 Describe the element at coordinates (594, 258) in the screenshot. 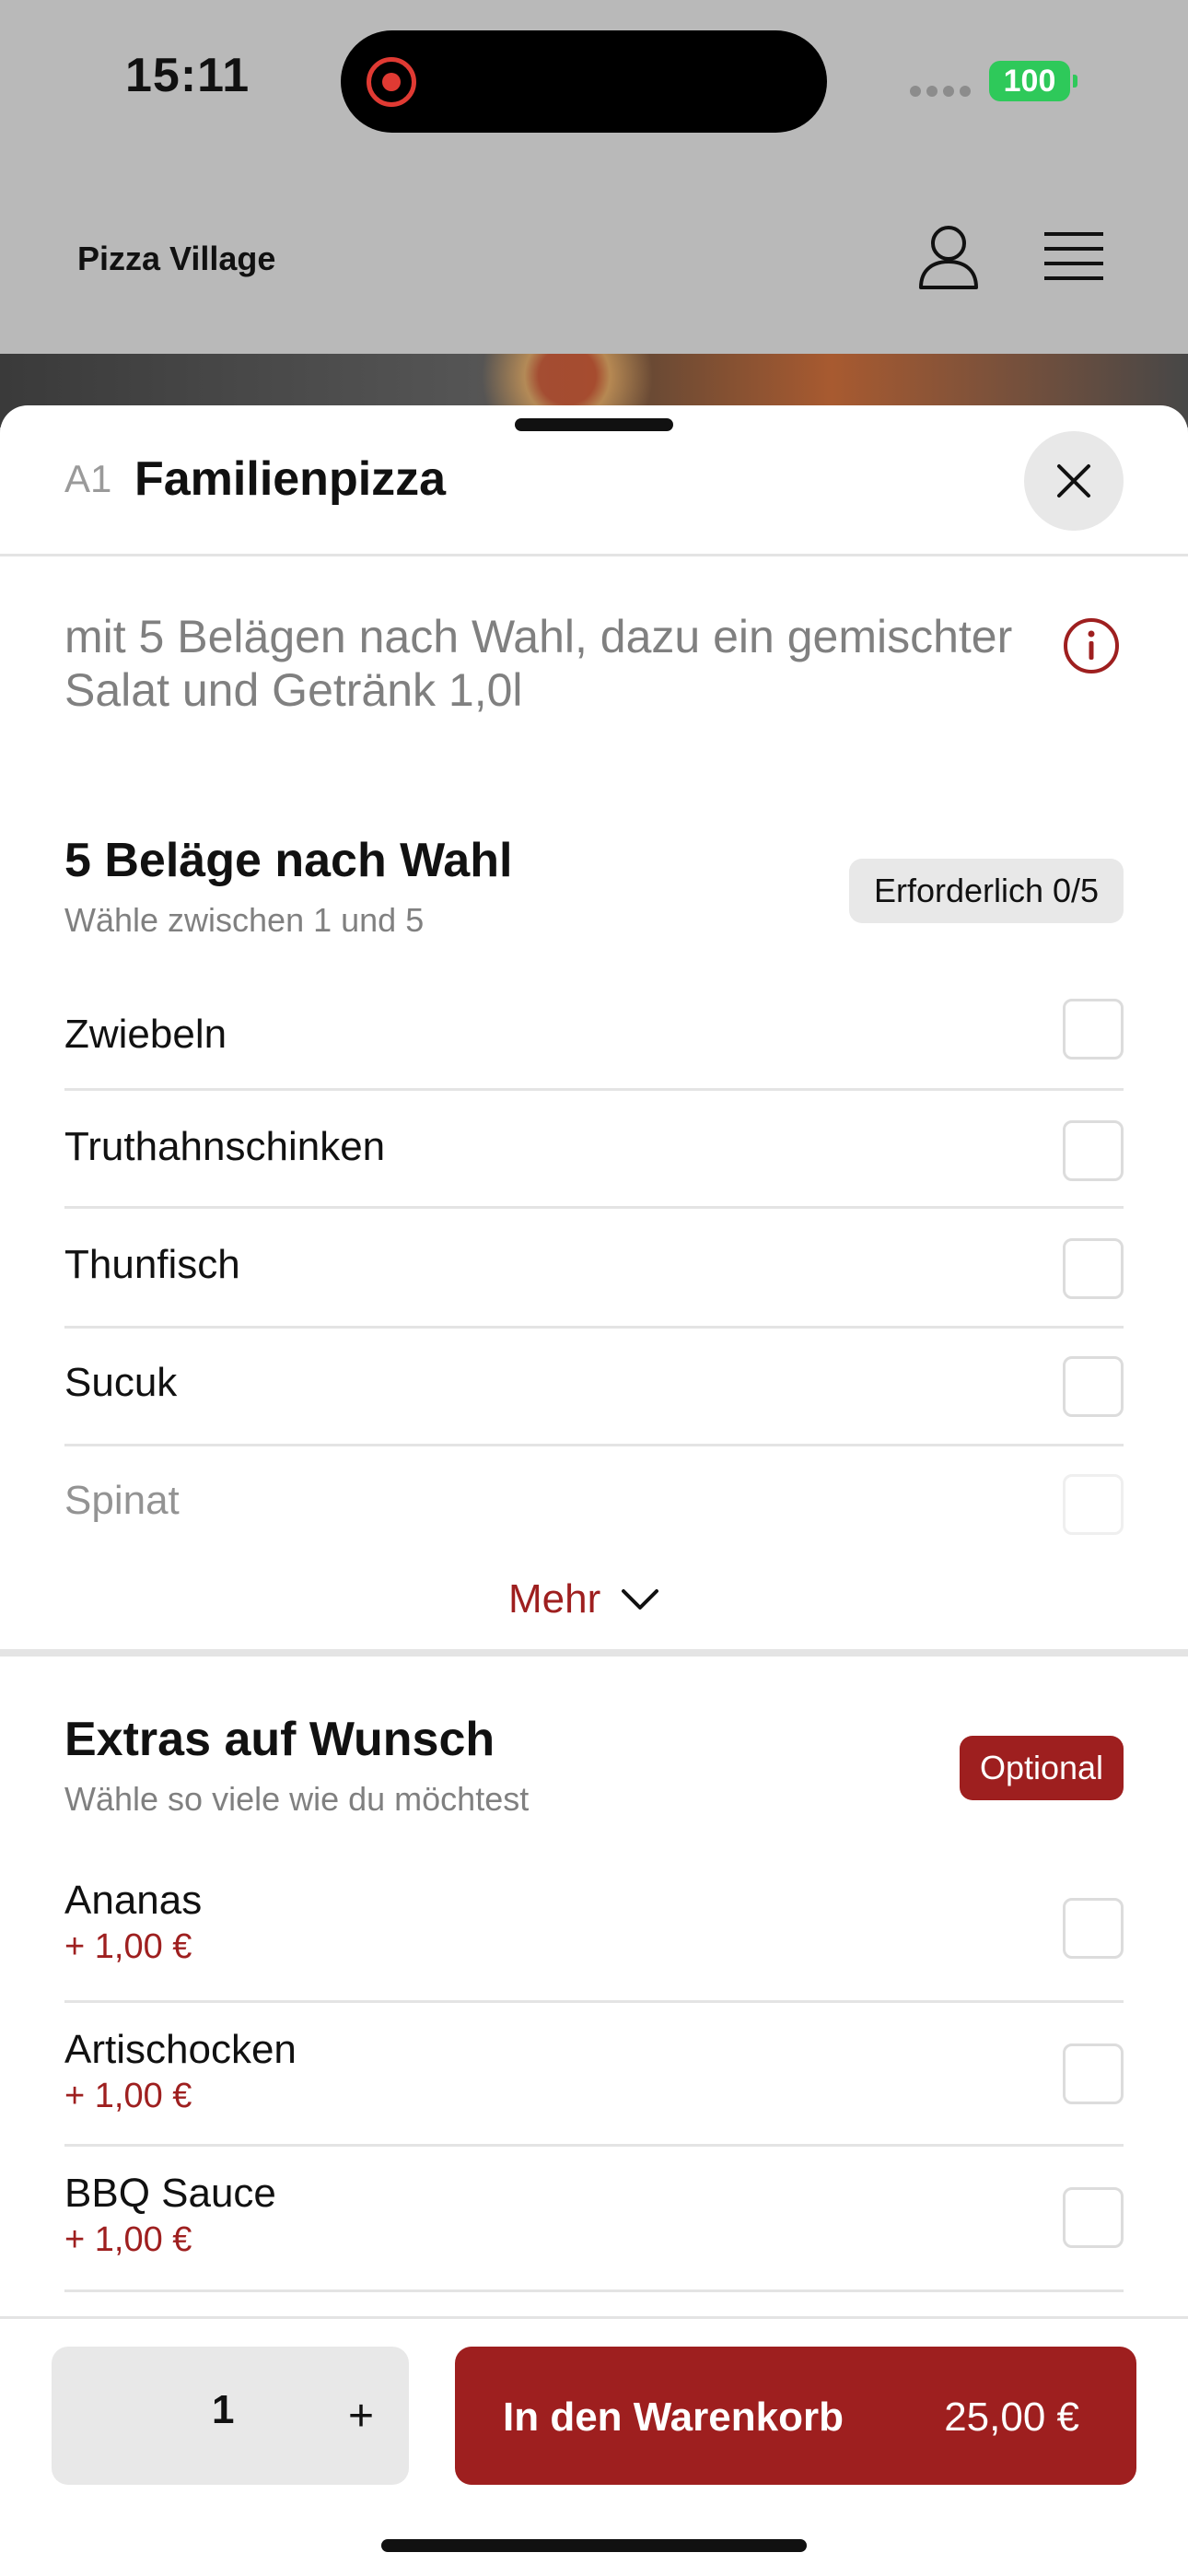

I see `app-header: Pizza Village` at that location.